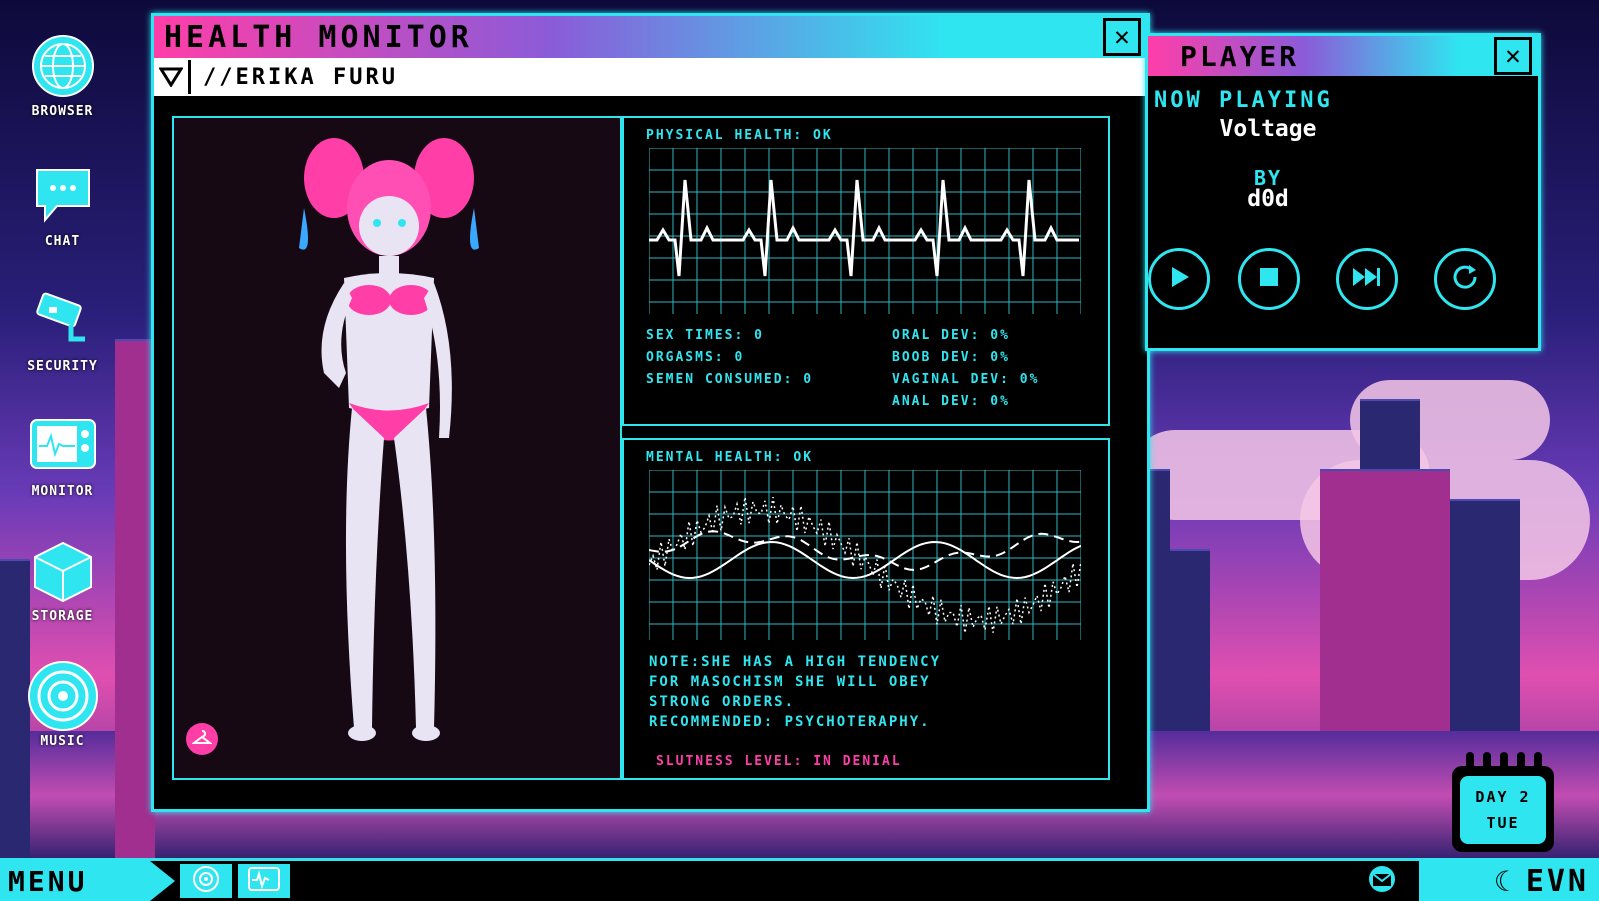 Image resolution: width=1599 pixels, height=901 pixels. I want to click on physical-stat-right: BOOB DEV: 0%, so click(951, 357).